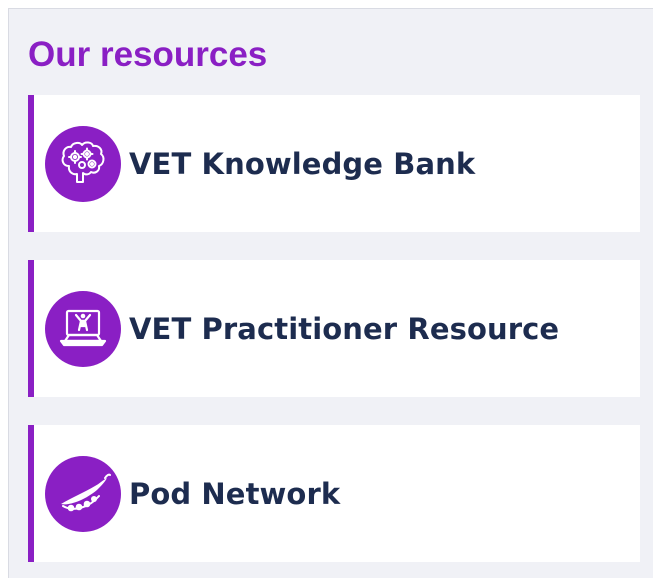  What do you see at coordinates (148, 54) in the screenshot?
I see `panel-title: Our resources` at bounding box center [148, 54].